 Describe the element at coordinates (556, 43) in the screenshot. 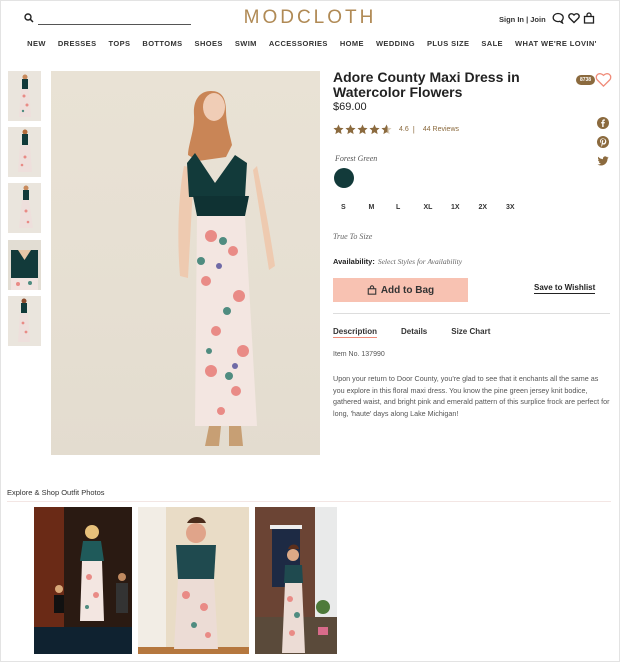

I see `nav-item-what-were-lovin: WHAT WE'RE LOVIN'` at that location.